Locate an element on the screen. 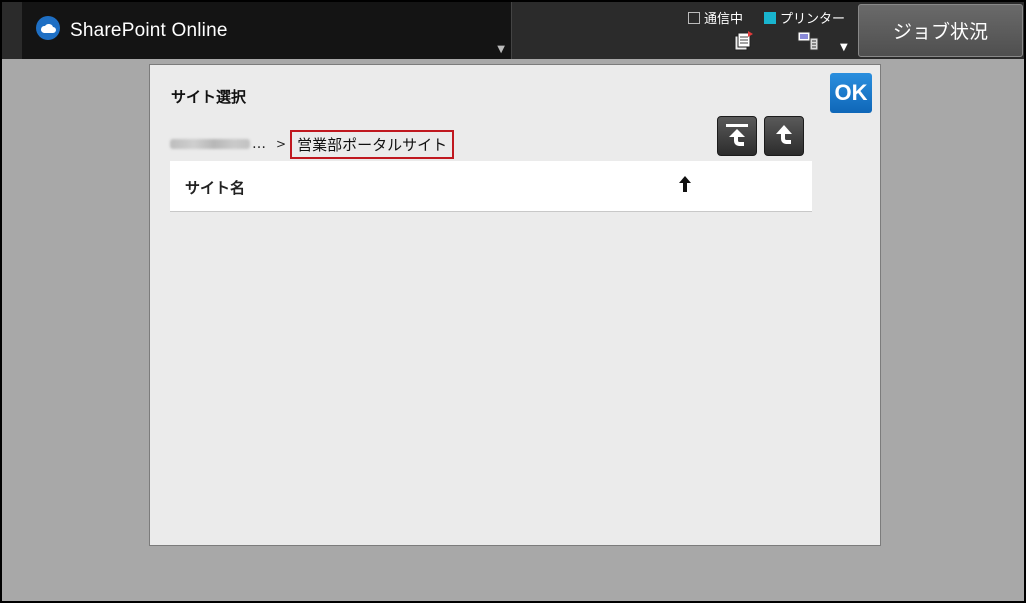 This screenshot has width=1026, height=603. go-to-top-icon is located at coordinates (737, 135).